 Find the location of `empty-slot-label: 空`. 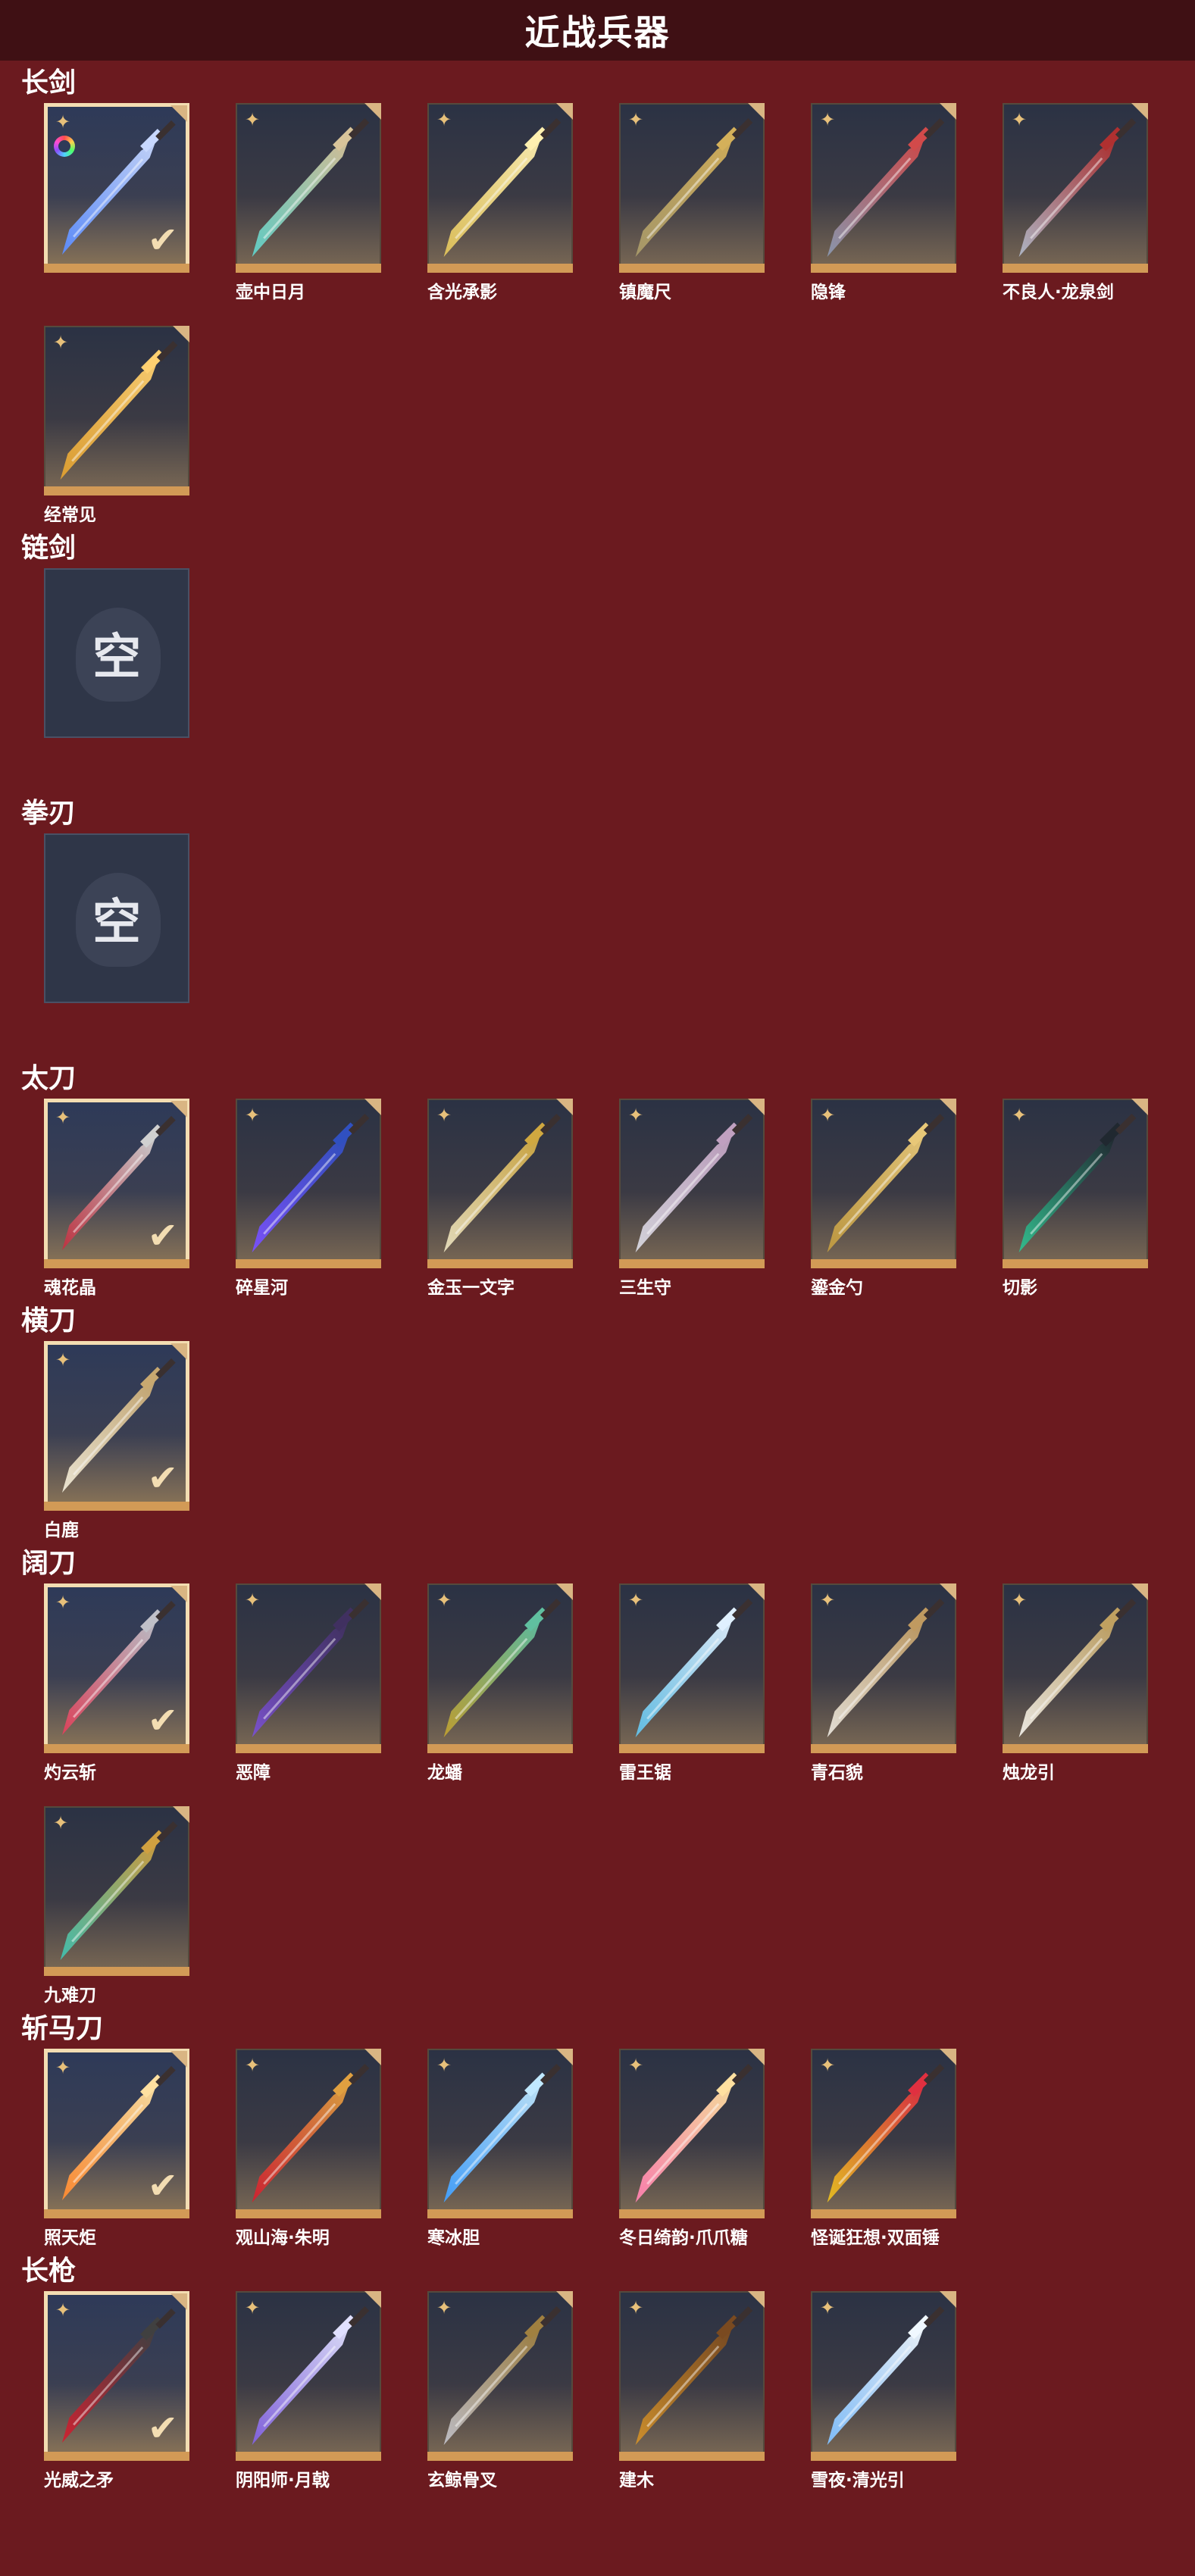

empty-slot-label: 空 is located at coordinates (116, 658).